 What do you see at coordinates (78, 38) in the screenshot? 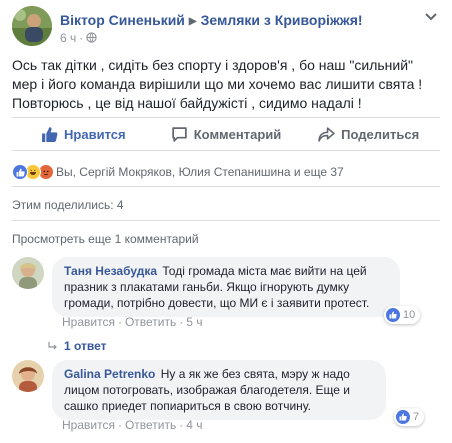
I see `post-meta: 6 ч ·` at bounding box center [78, 38].